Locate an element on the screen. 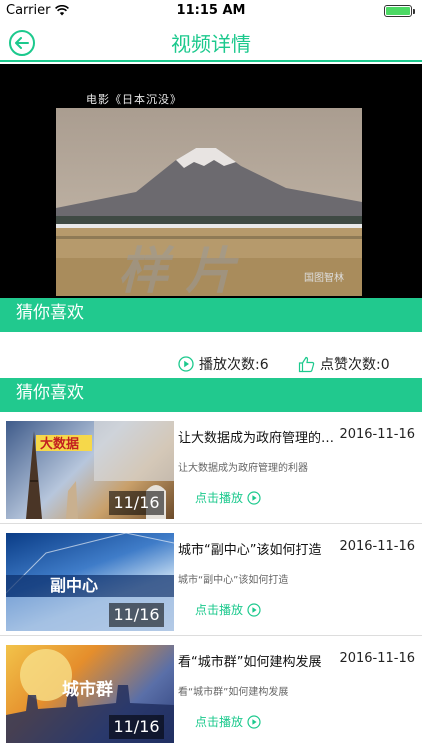  video-title: 看“城市群”如何建构发展 is located at coordinates (258, 660).